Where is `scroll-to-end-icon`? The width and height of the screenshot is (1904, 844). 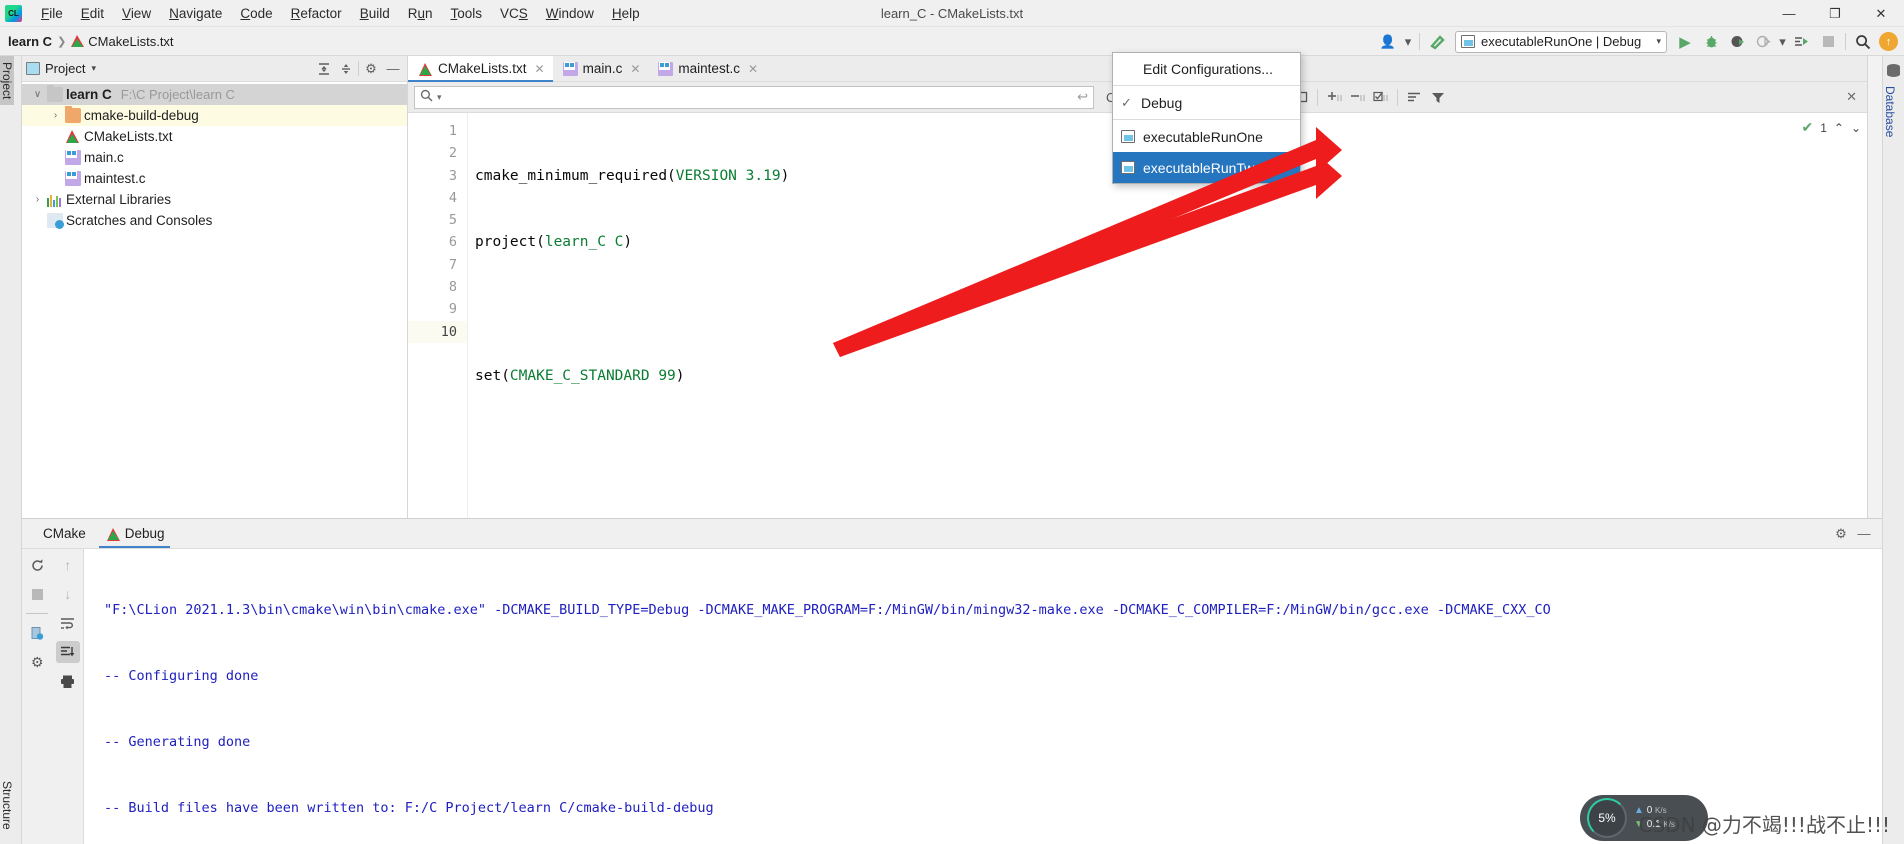
scroll-to-end-icon is located at coordinates (67, 652).